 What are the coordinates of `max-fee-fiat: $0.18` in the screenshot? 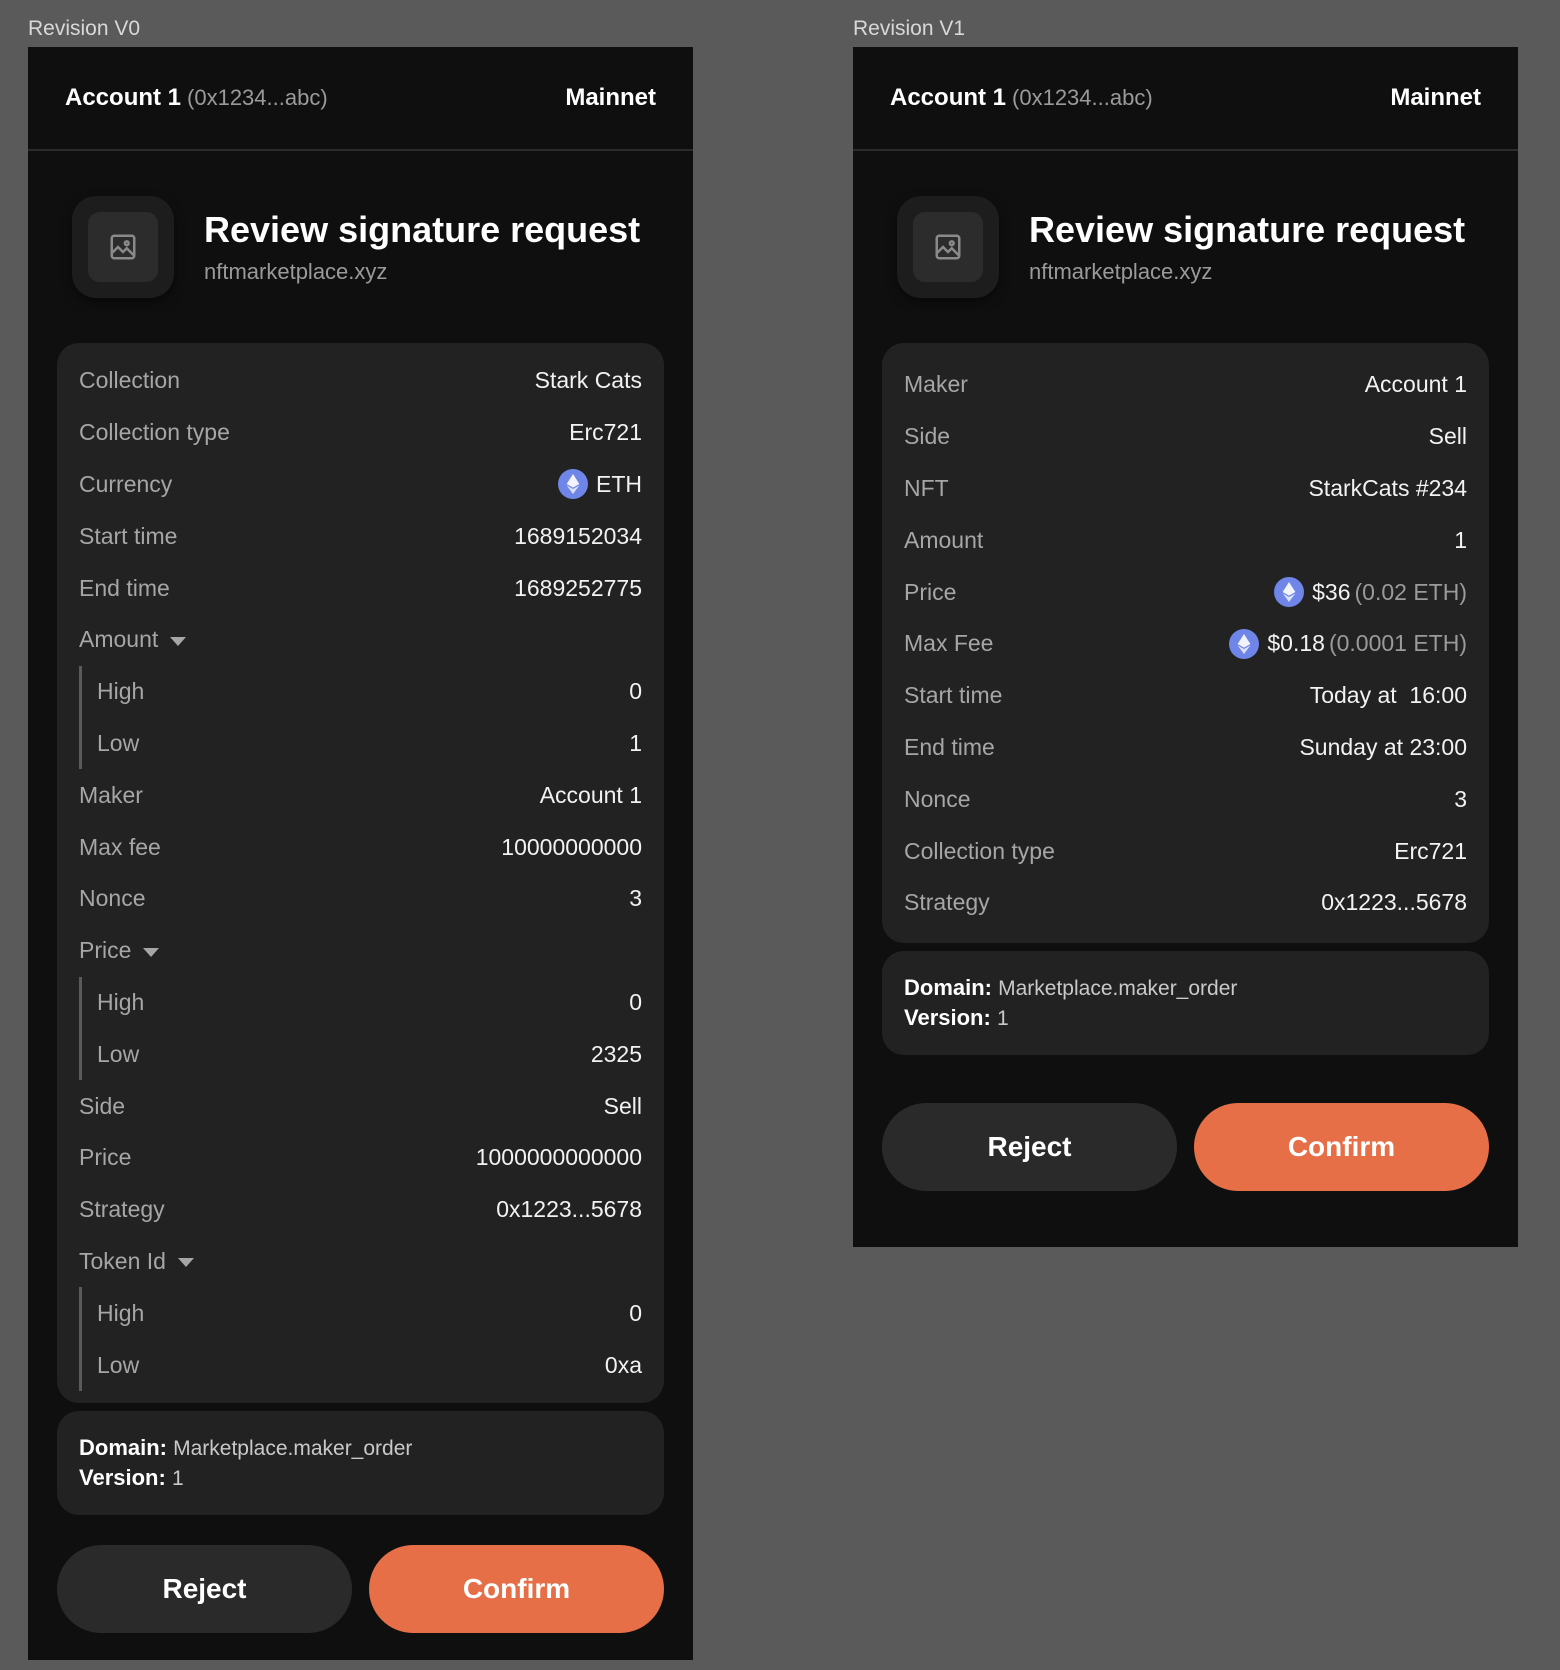 It's located at (1296, 643).